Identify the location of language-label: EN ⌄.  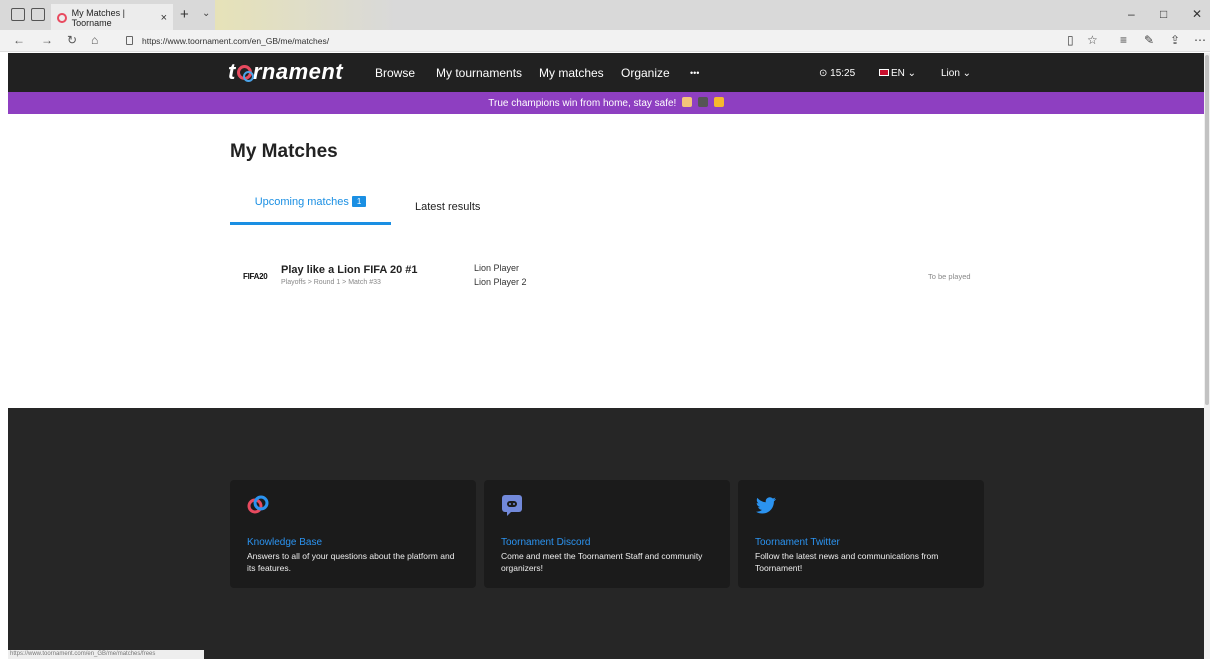
(904, 73).